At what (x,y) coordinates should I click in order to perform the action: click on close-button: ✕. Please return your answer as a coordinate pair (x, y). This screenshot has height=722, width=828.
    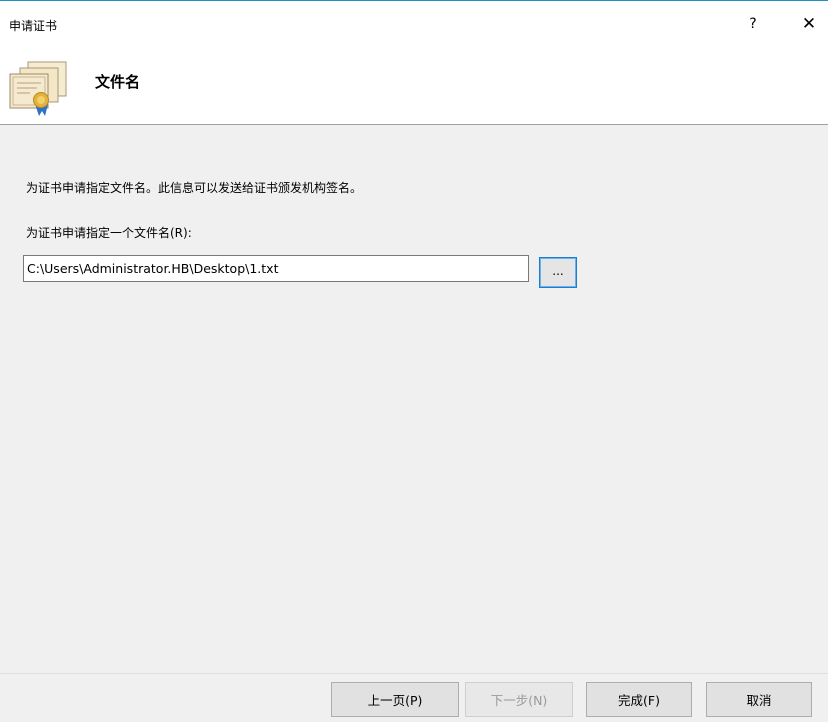
    Looking at the image, I should click on (807, 24).